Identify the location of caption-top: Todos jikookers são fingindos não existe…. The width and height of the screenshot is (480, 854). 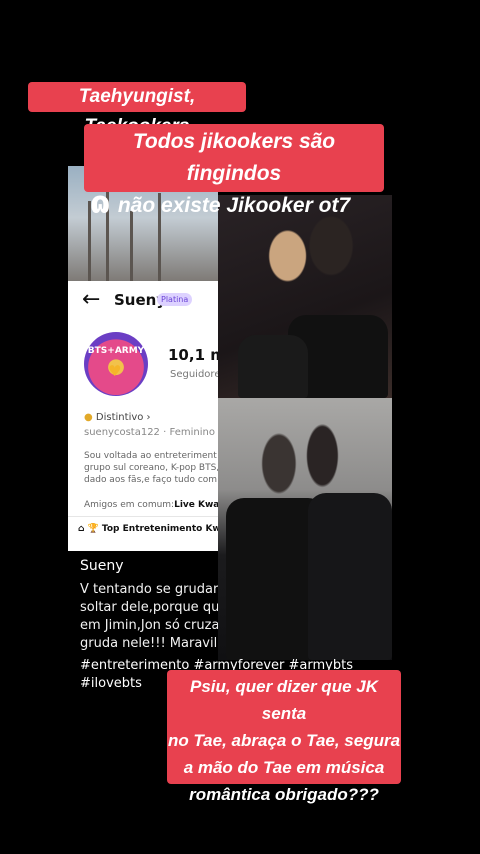
(234, 170).